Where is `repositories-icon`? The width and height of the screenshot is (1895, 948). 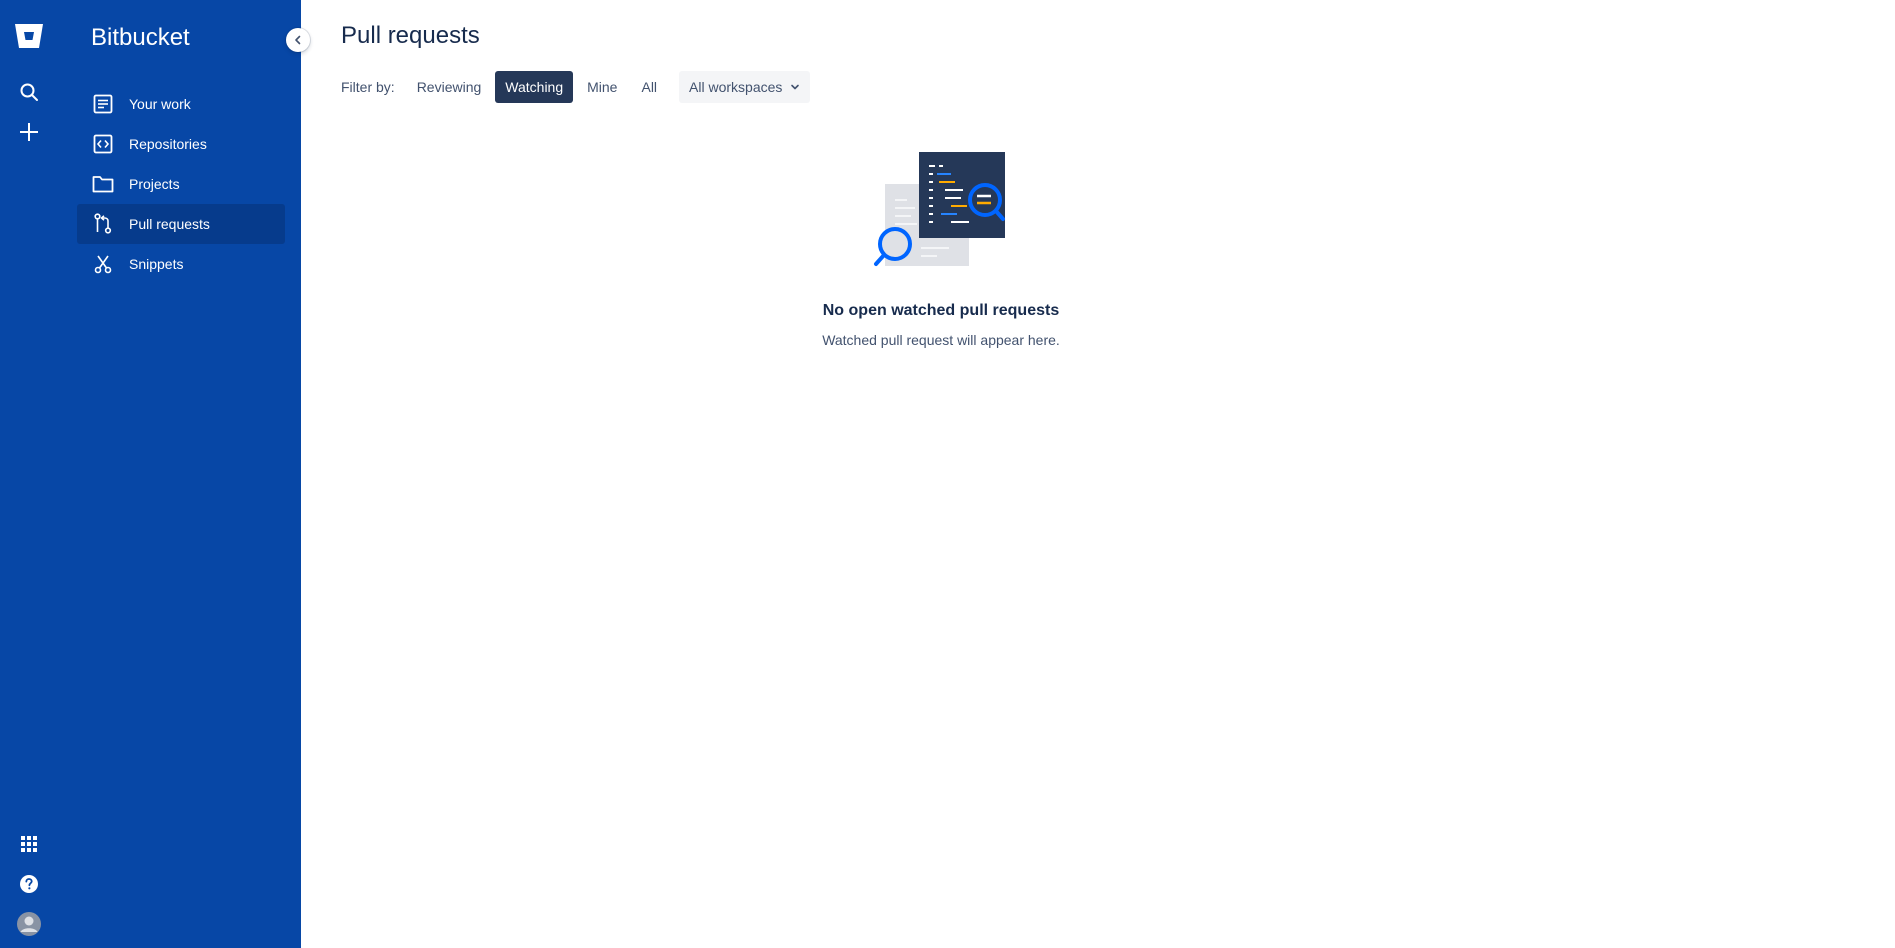
repositories-icon is located at coordinates (103, 144).